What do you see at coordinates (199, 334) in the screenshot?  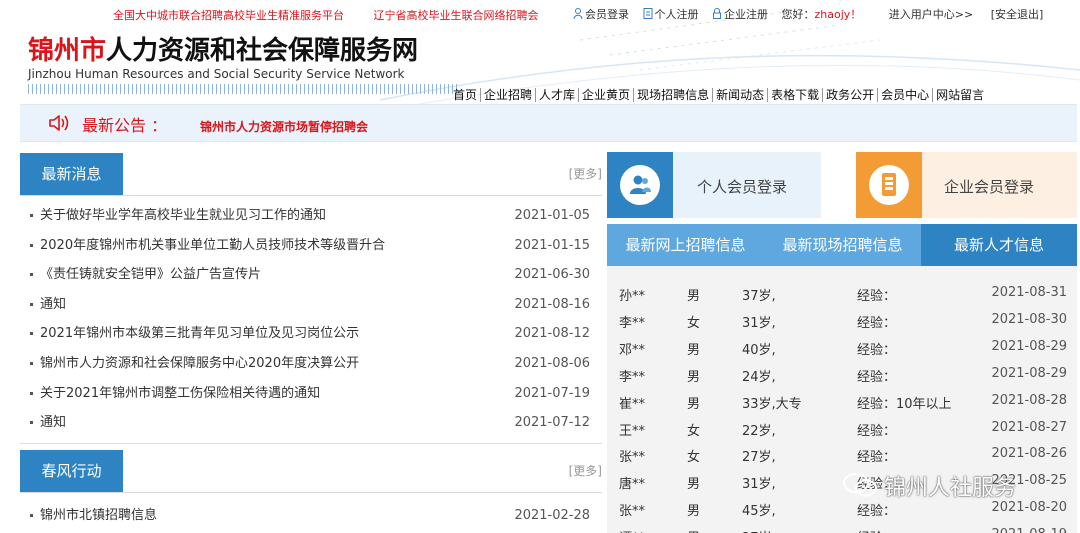 I see `news-title: 2021年锦州市本级第三批青年见习单位及见习岗位公示` at bounding box center [199, 334].